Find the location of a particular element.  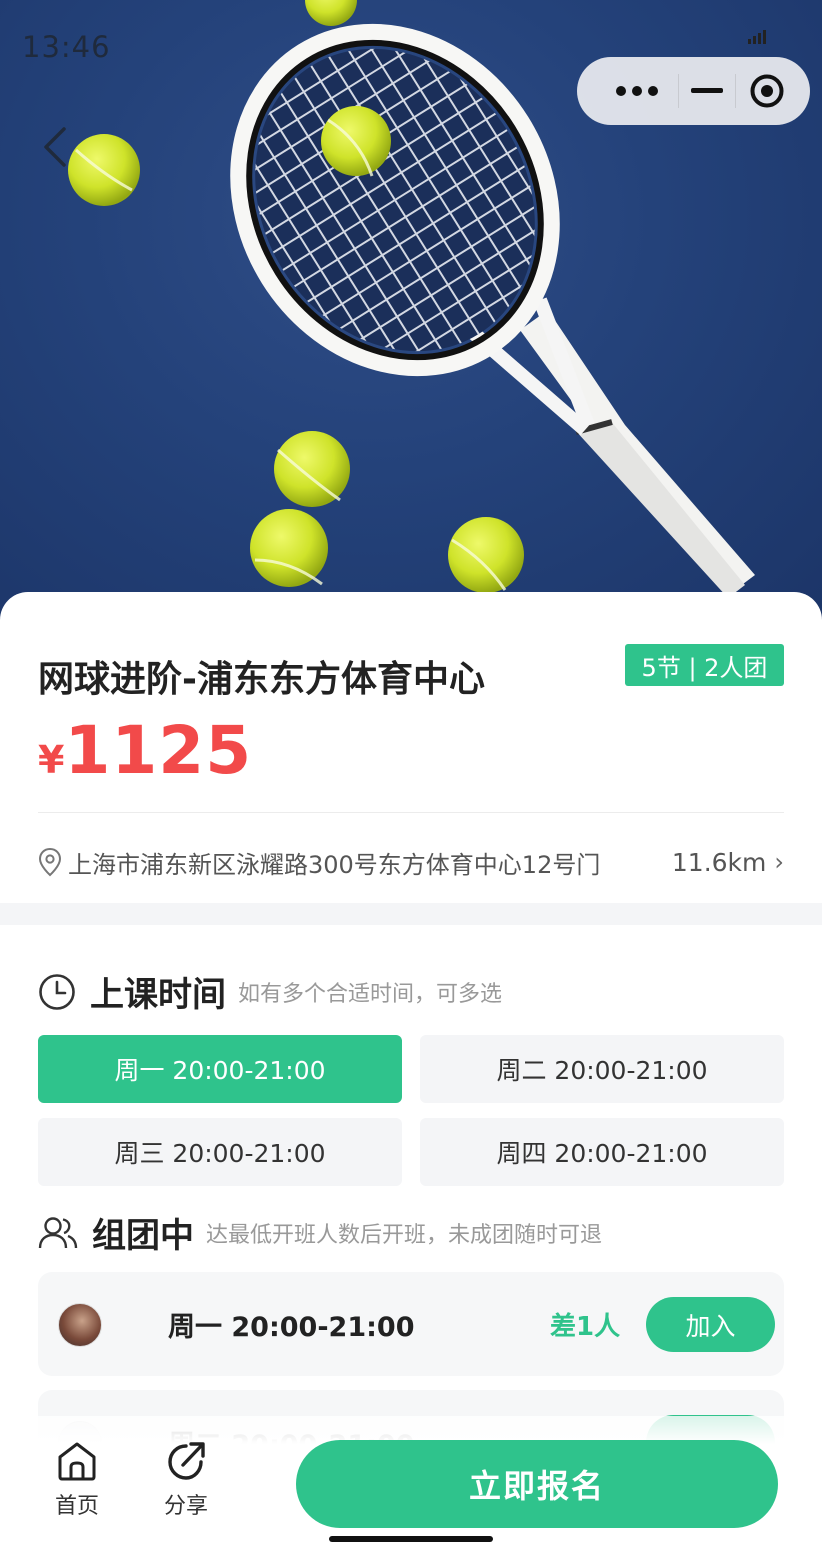

address-row: 上海市浦东新区泳耀路300号东方体育中心12号门 11.6km › is located at coordinates (411, 862).